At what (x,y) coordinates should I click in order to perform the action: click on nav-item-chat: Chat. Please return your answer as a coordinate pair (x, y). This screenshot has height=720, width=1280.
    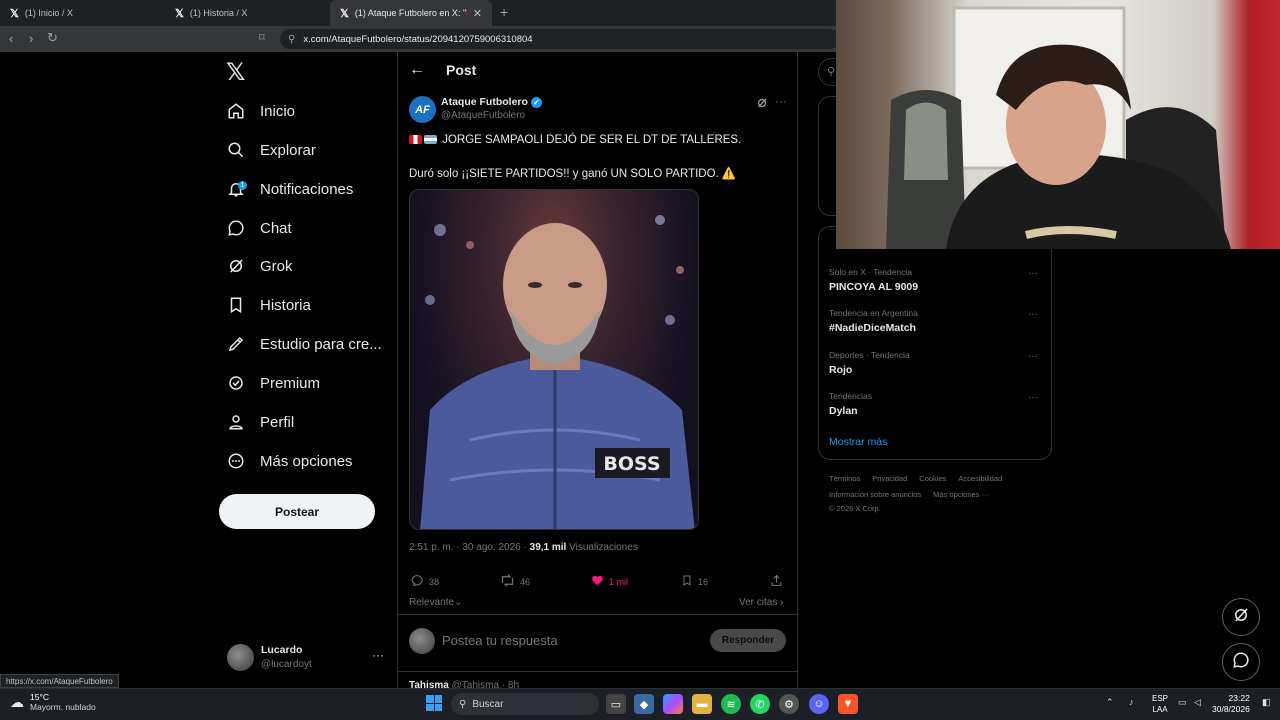
    Looking at the image, I should click on (259, 228).